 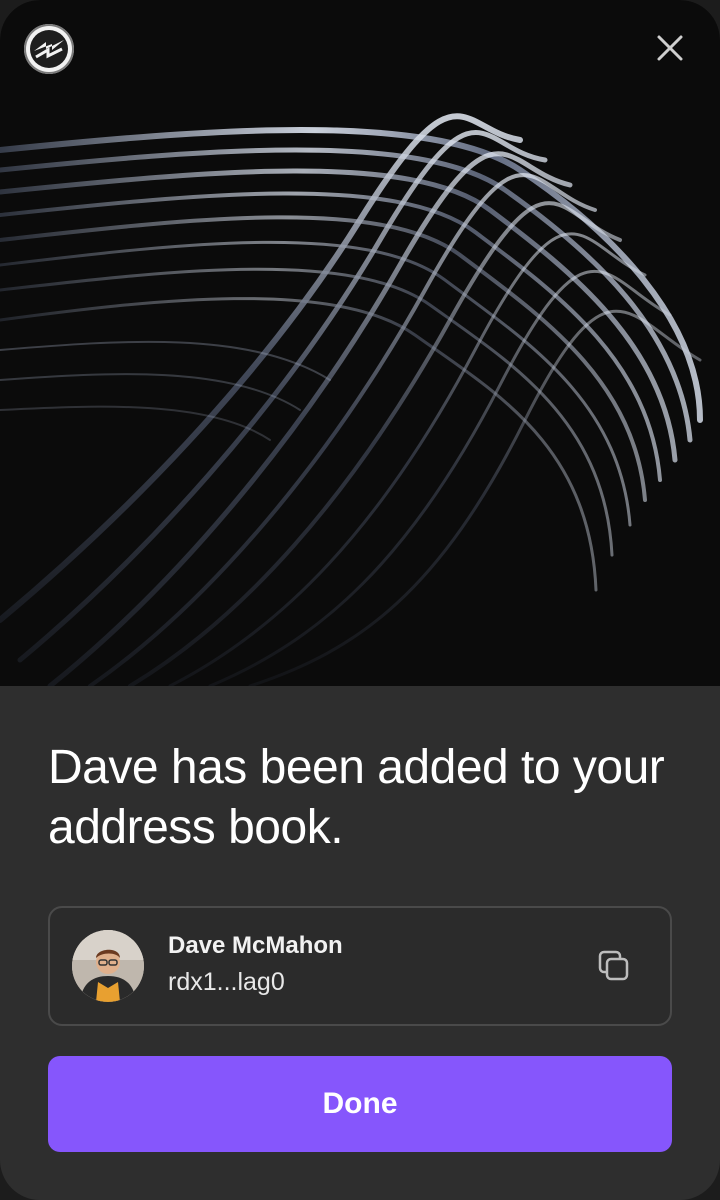 I want to click on contact-card: Dave McMahon rdx1...lag0, so click(x=360, y=966).